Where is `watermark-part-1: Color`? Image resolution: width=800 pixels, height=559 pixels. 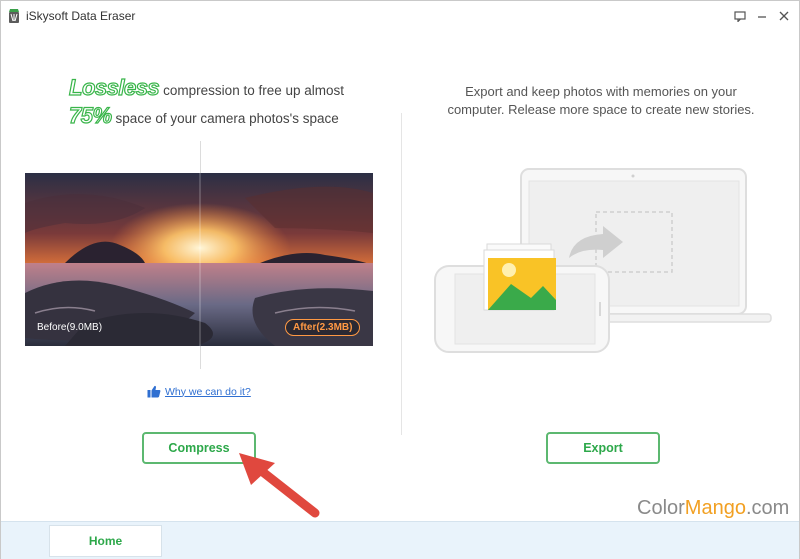
watermark-part-1: Color is located at coordinates (661, 508).